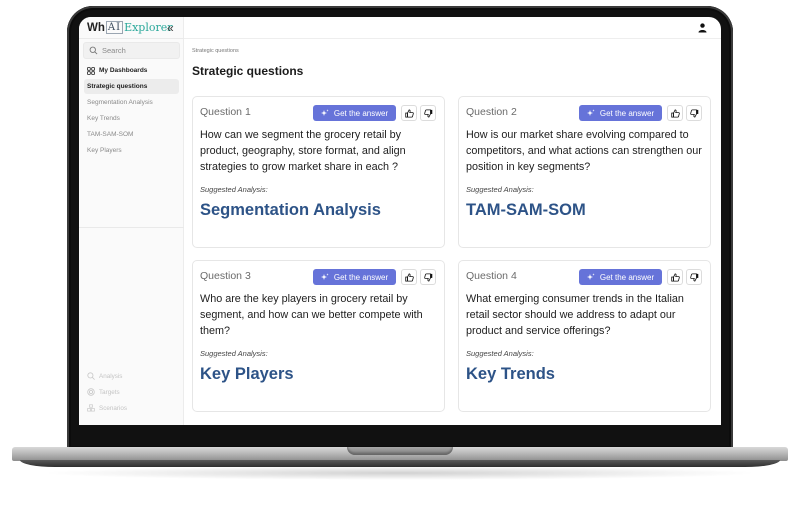 This screenshot has height=510, width=800. Describe the element at coordinates (91, 376) in the screenshot. I see `search-analysis-icon` at that location.